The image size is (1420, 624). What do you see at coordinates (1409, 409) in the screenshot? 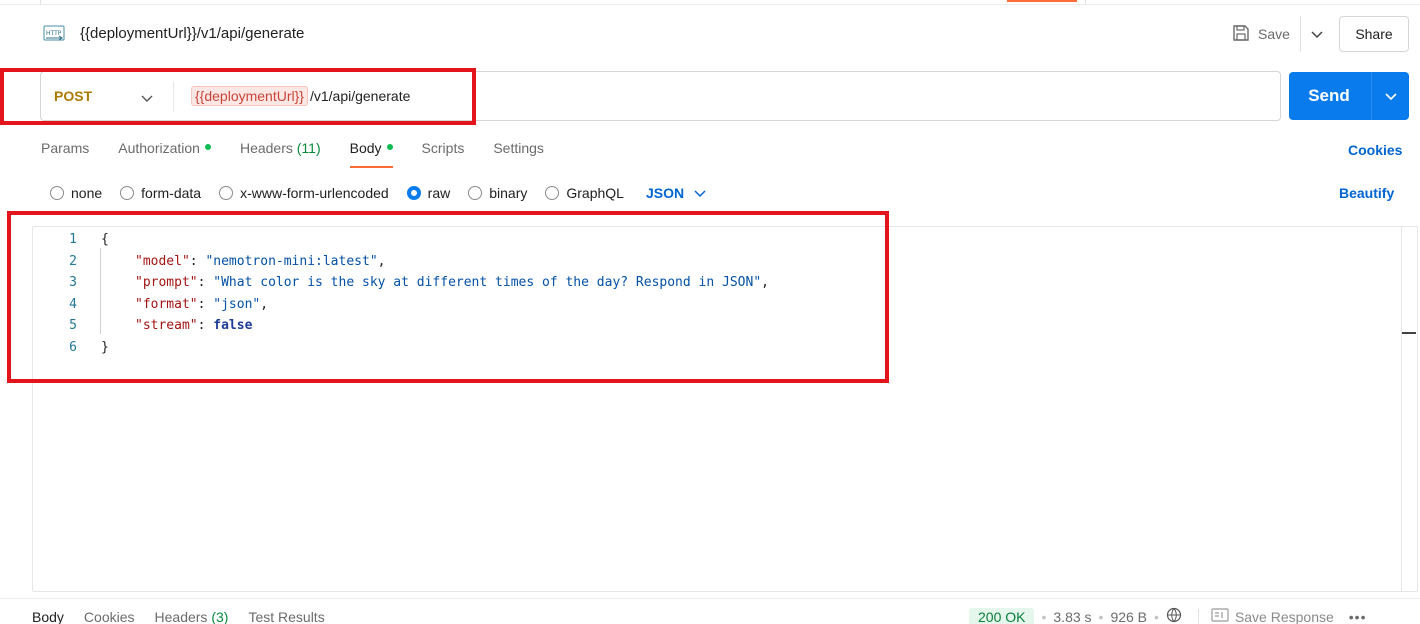
I see `editor-scrollbar` at bounding box center [1409, 409].